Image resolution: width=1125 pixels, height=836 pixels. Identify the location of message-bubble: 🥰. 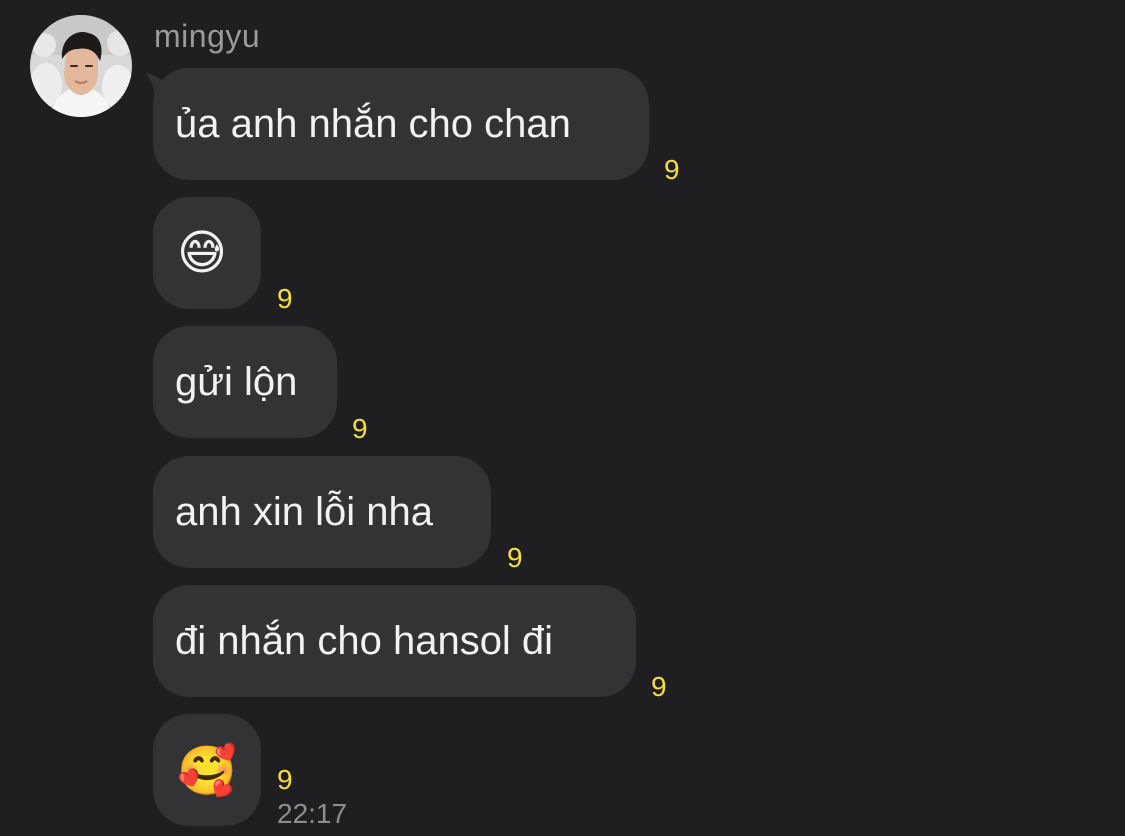
(207, 770).